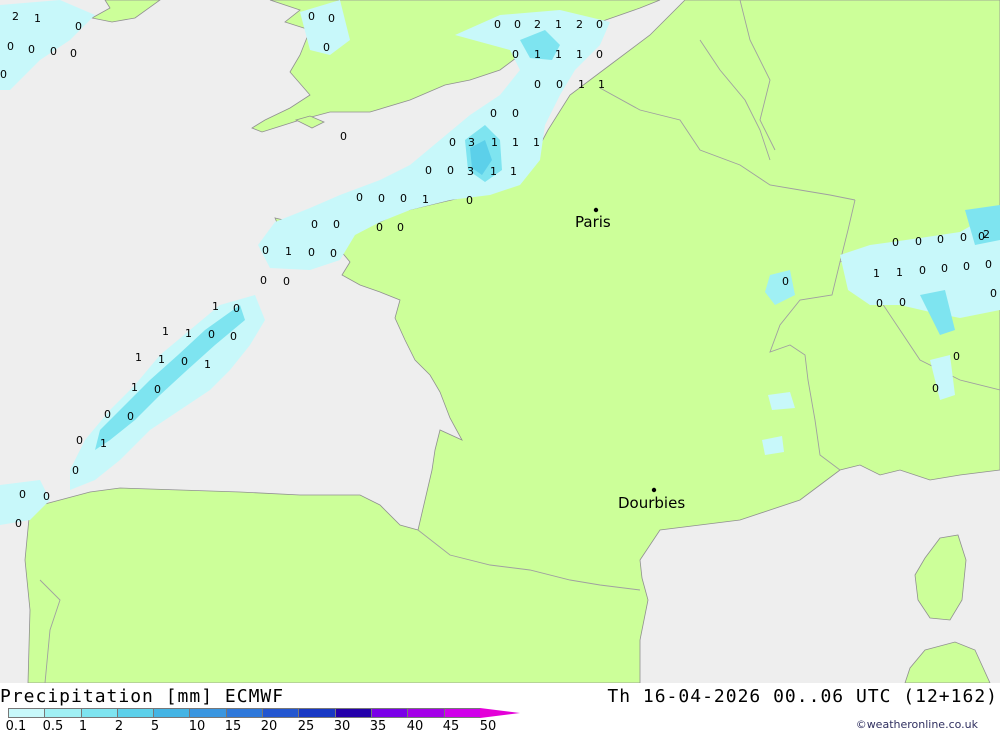  What do you see at coordinates (378, 726) in the screenshot?
I see `legend-tick: 35` at bounding box center [378, 726].